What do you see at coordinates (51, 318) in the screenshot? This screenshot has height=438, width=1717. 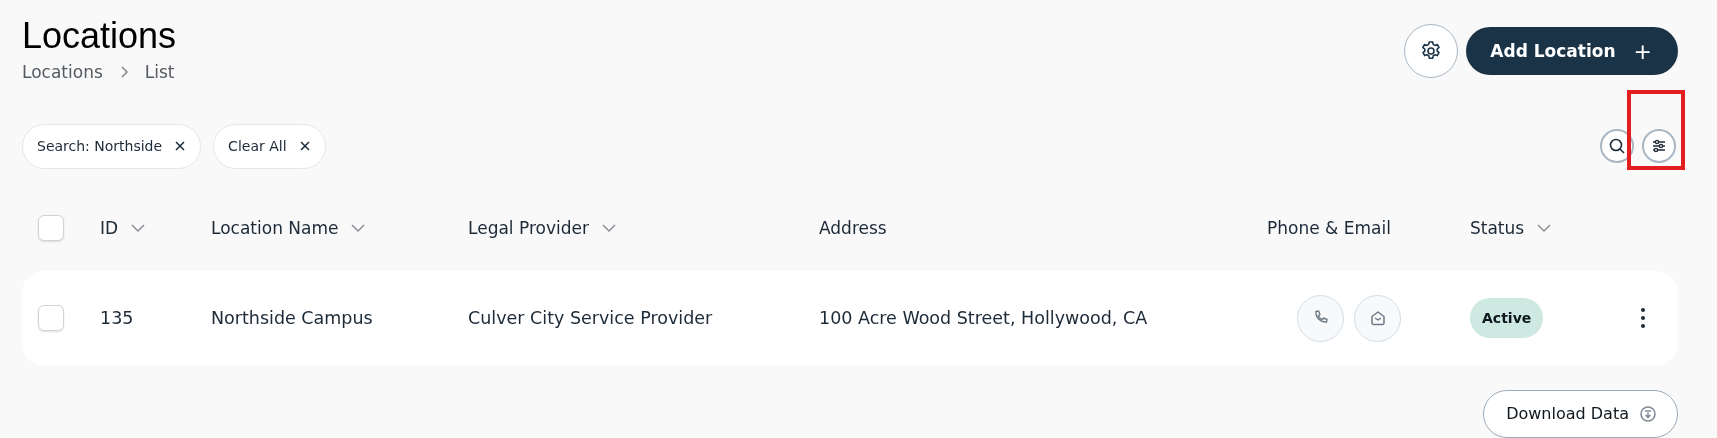 I see `row-checkbox` at bounding box center [51, 318].